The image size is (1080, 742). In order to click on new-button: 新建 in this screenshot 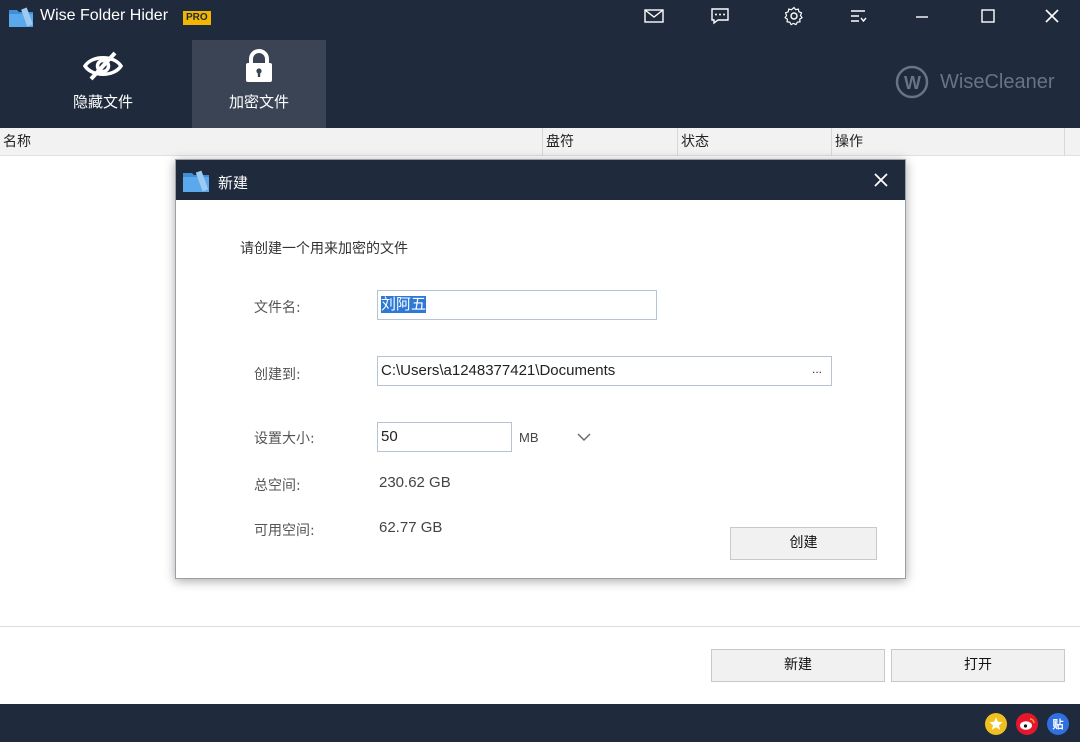, I will do `click(798, 665)`.